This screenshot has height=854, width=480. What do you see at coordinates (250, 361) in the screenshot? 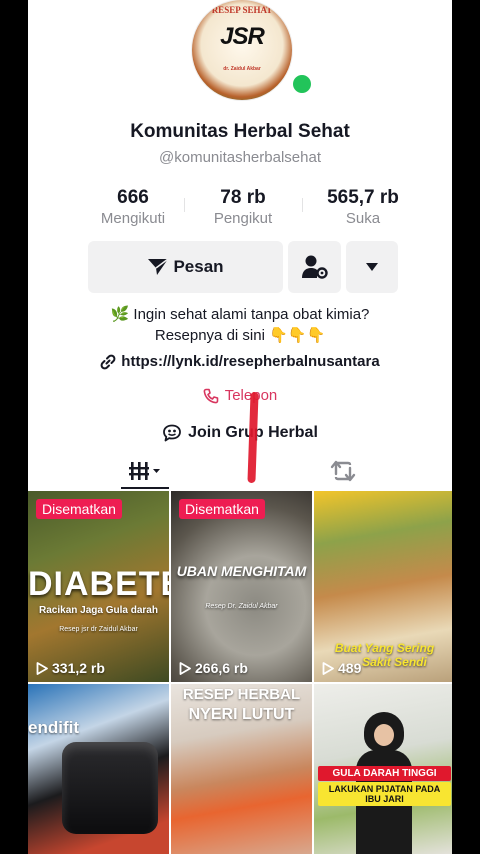
I see `bio-link-text: https://lynk.id/resepherbalnusantara` at bounding box center [250, 361].